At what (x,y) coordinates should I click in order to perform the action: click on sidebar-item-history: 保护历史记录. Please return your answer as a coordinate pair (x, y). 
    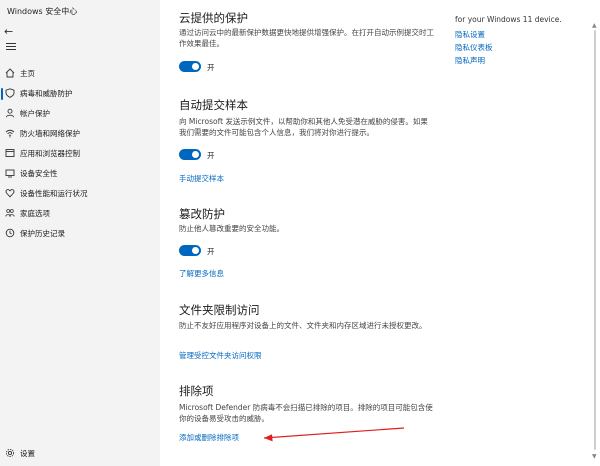
    Looking at the image, I should click on (80, 234).